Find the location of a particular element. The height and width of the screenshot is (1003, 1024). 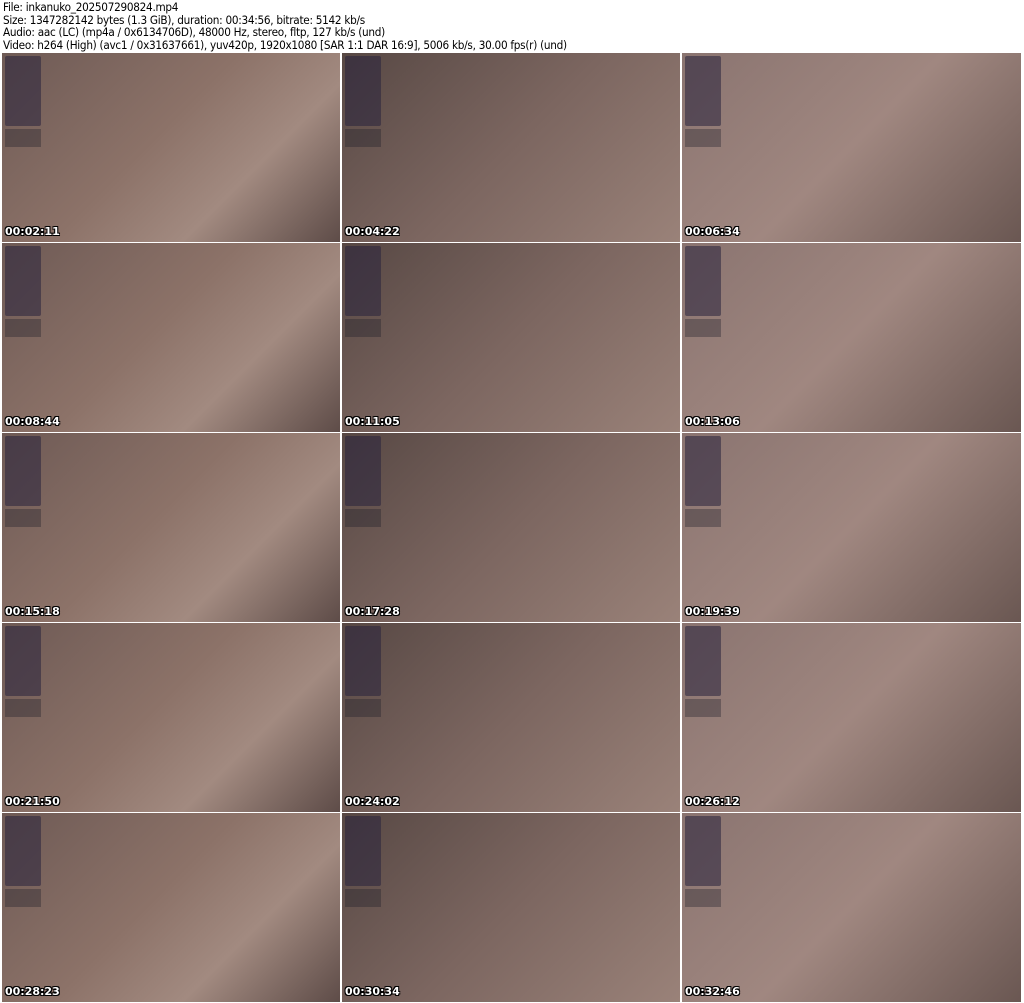

video-thumbnail: 00:30:34 is located at coordinates (511, 907).